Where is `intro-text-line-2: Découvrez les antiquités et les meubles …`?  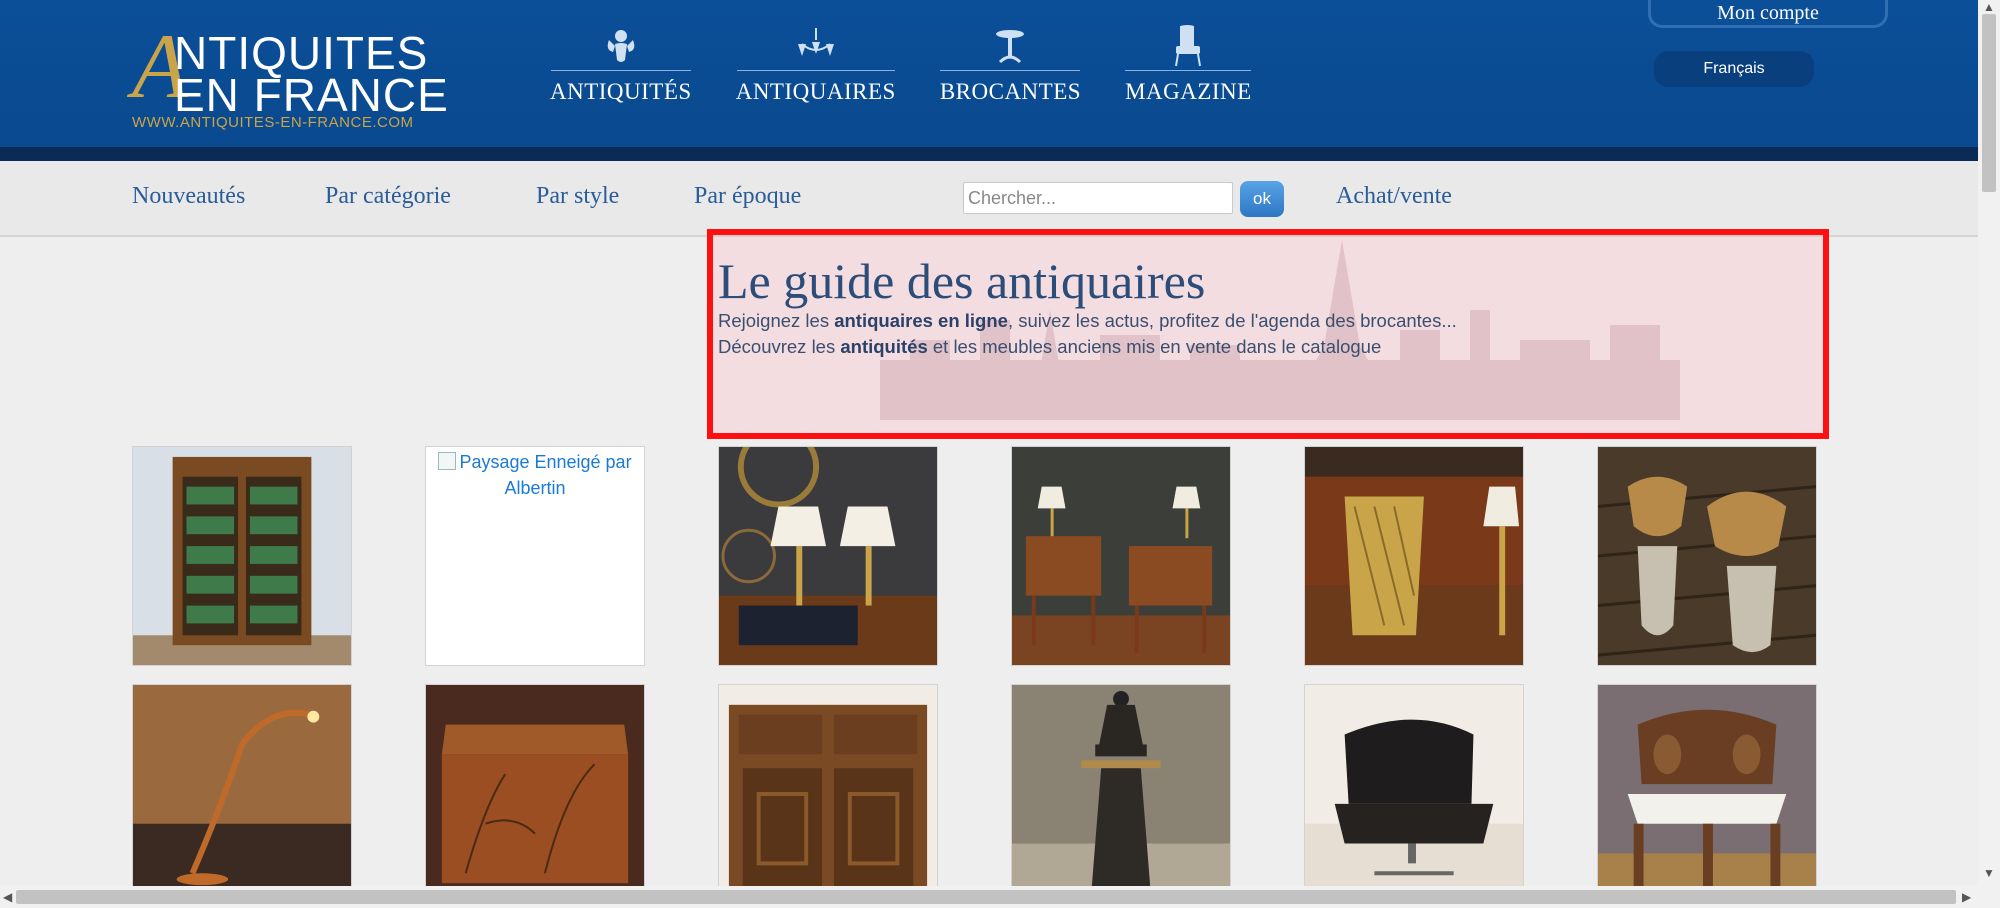 intro-text-line-2: Découvrez les antiquités et les meubles … is located at coordinates (1049, 347).